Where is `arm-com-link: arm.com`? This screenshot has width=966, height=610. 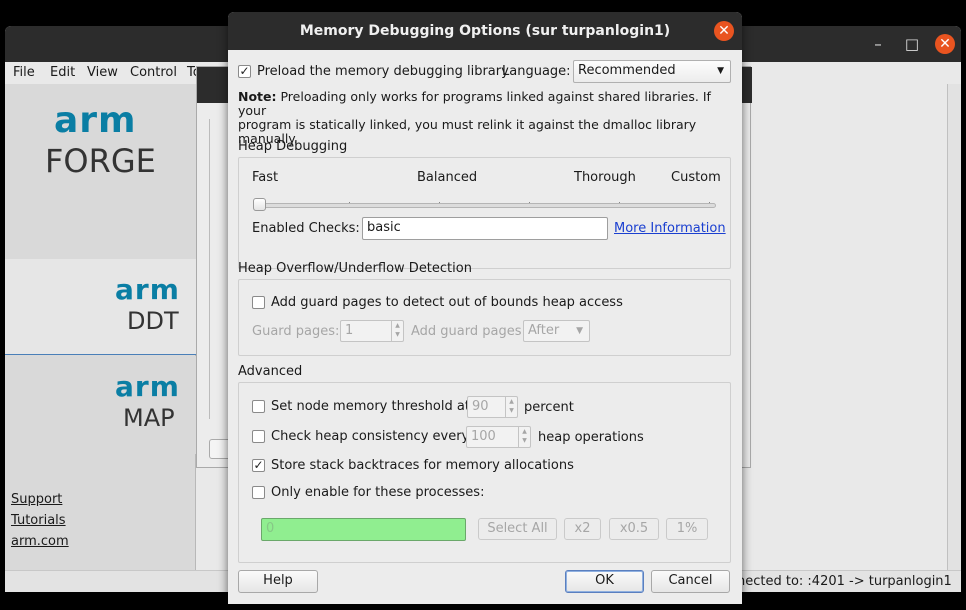
arm-com-link: arm.com is located at coordinates (40, 541).